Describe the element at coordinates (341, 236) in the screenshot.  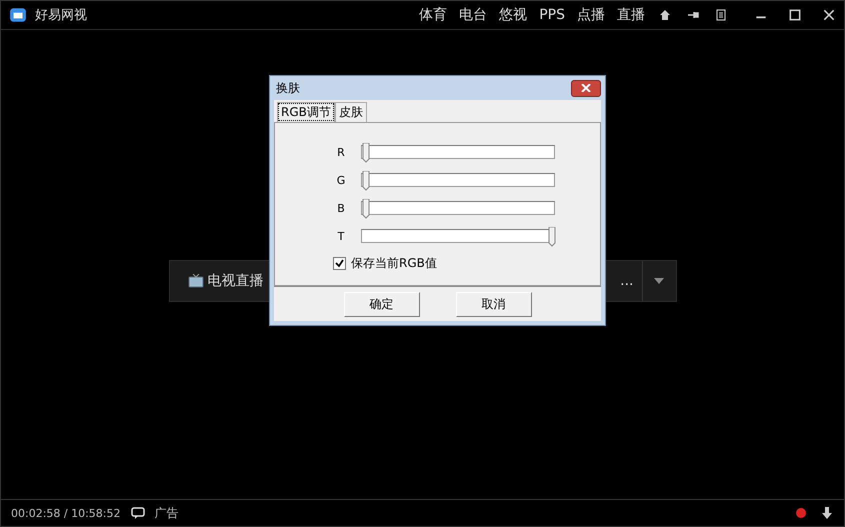
I see `slider-label: T` at that location.